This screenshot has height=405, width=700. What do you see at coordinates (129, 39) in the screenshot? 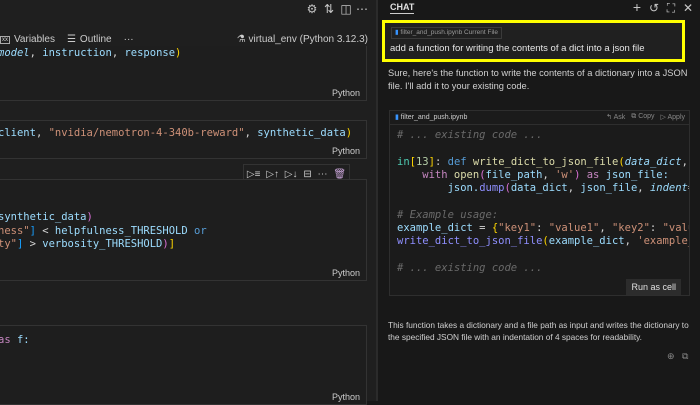
I see `more-button: ···` at bounding box center [129, 39].